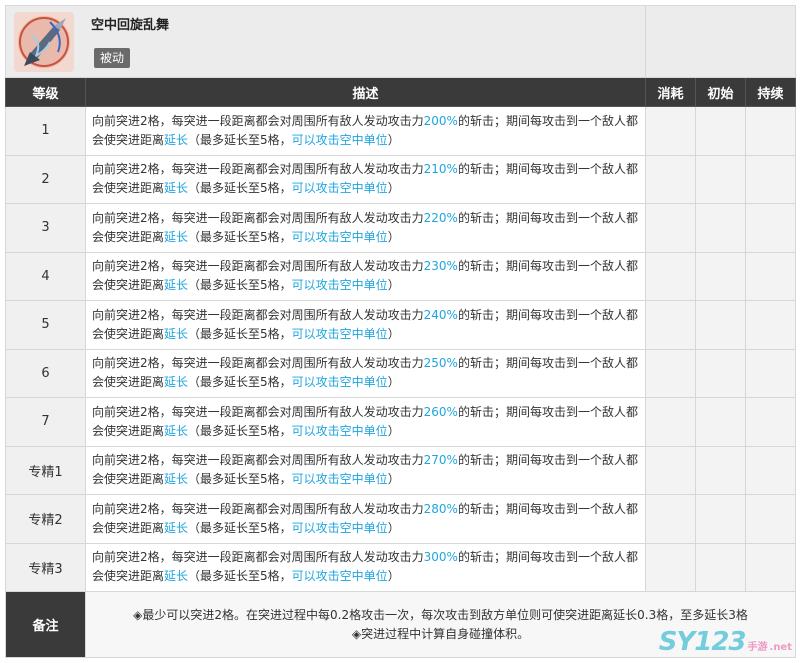 The image size is (800, 663). I want to click on level-cell: 专精2, so click(45, 519).